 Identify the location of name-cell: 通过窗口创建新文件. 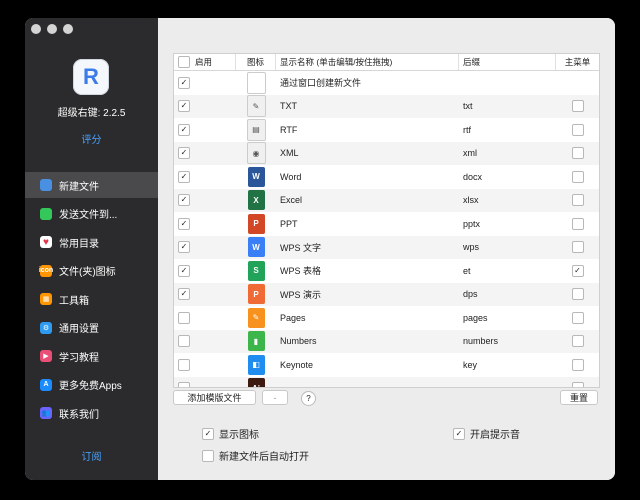
(367, 83).